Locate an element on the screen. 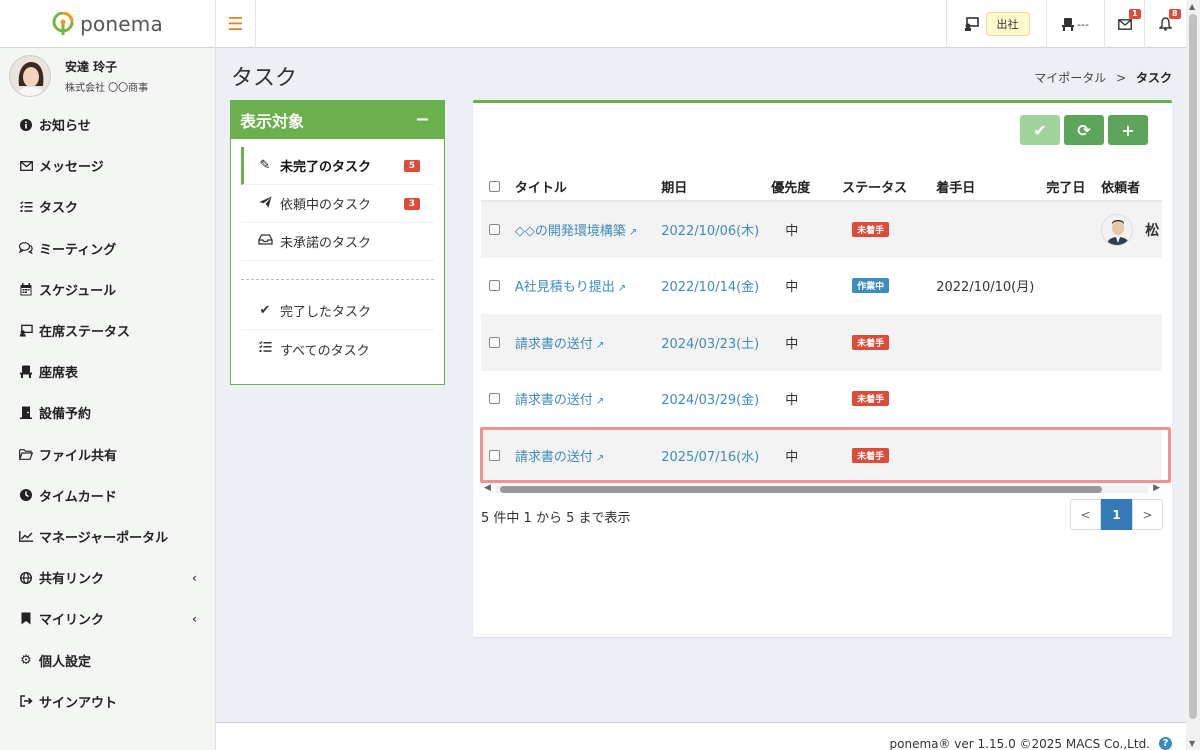 Image resolution: width=1200 pixels, height=750 pixels. seat-info: --- is located at coordinates (1075, 24).